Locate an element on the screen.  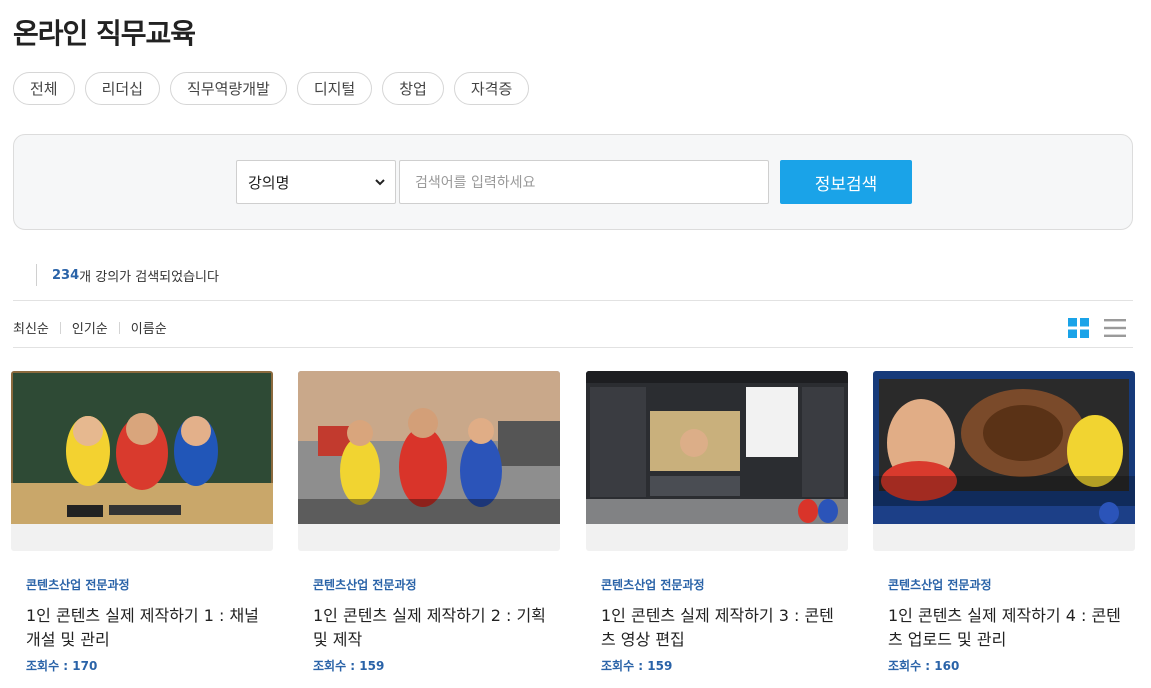
category-chip-all: 전체 is located at coordinates (44, 88).